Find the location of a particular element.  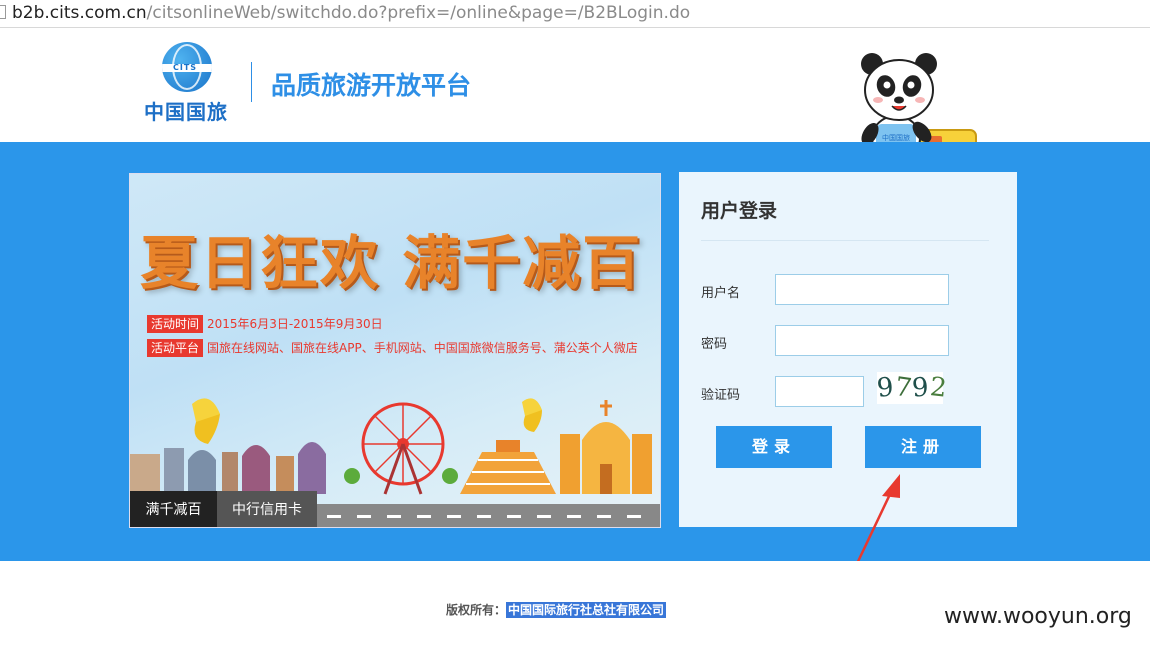

site-footer: 版权所有： 中国国际旅行社总社有限公司 www.wooyun.org is located at coordinates (575, 604).